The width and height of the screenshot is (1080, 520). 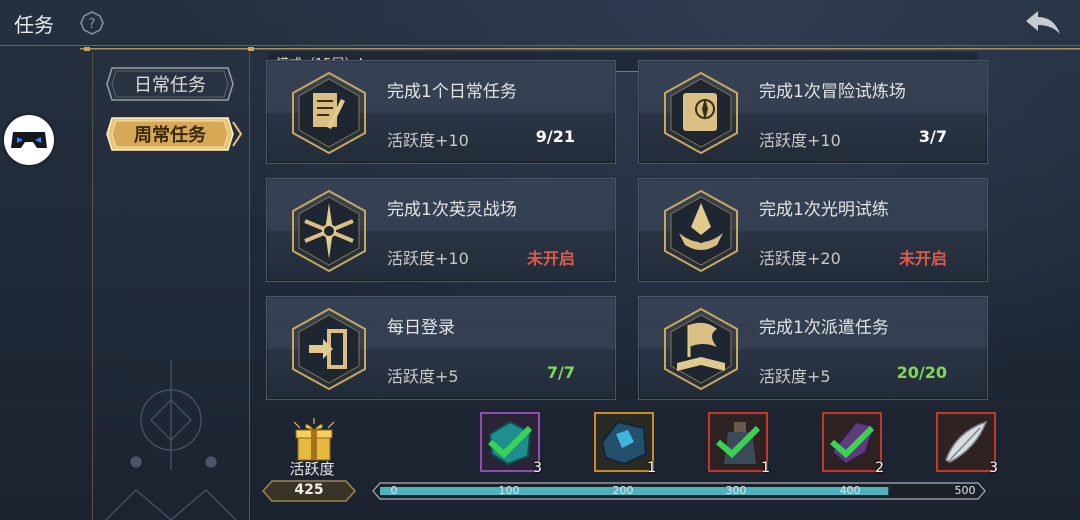 What do you see at coordinates (701, 349) in the screenshot?
I see `flag-book-icon` at bounding box center [701, 349].